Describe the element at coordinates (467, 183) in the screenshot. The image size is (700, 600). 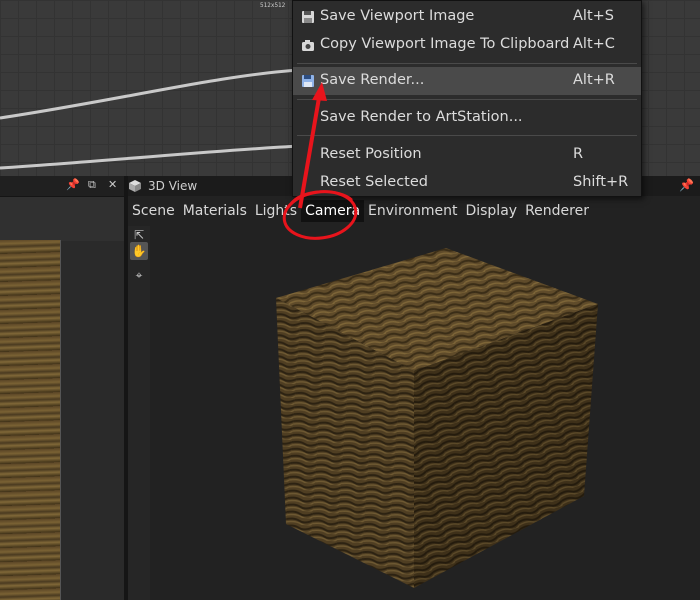
I see `menu-item-reset-selected: Reset Selected Shift+R` at that location.